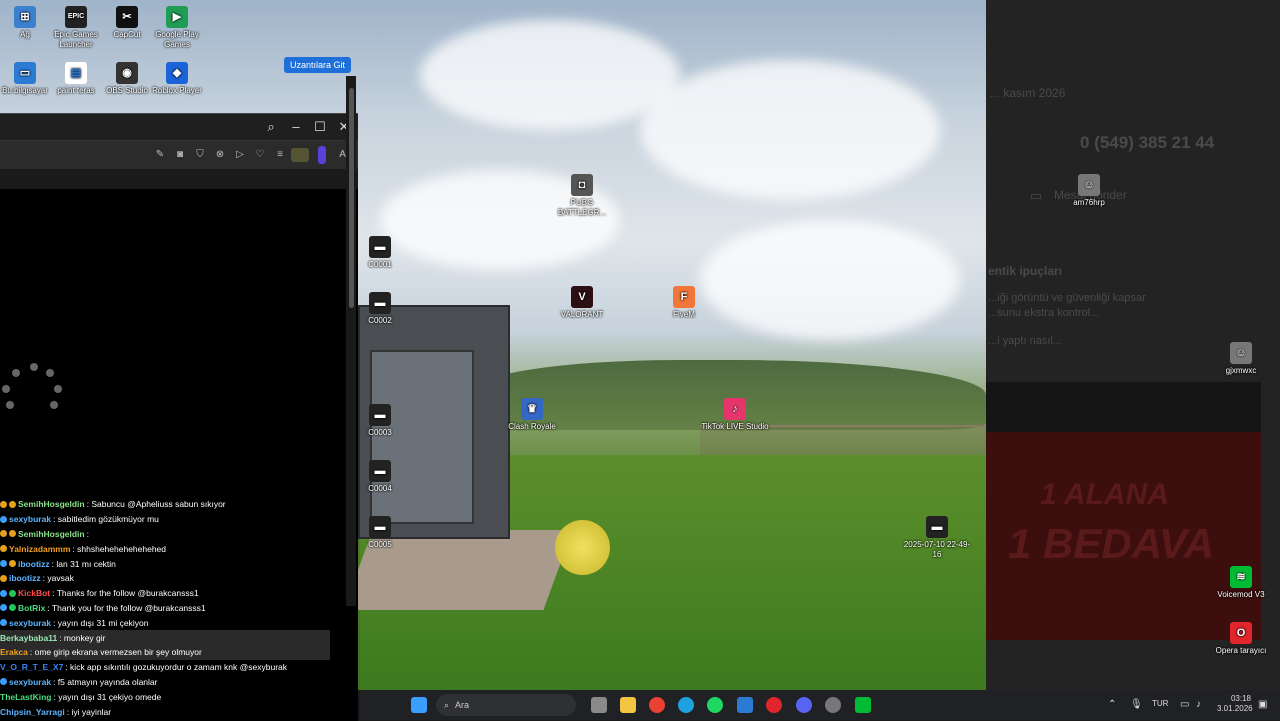 The width and height of the screenshot is (1280, 721). I want to click on app-icon: ⊞, so click(25, 17).